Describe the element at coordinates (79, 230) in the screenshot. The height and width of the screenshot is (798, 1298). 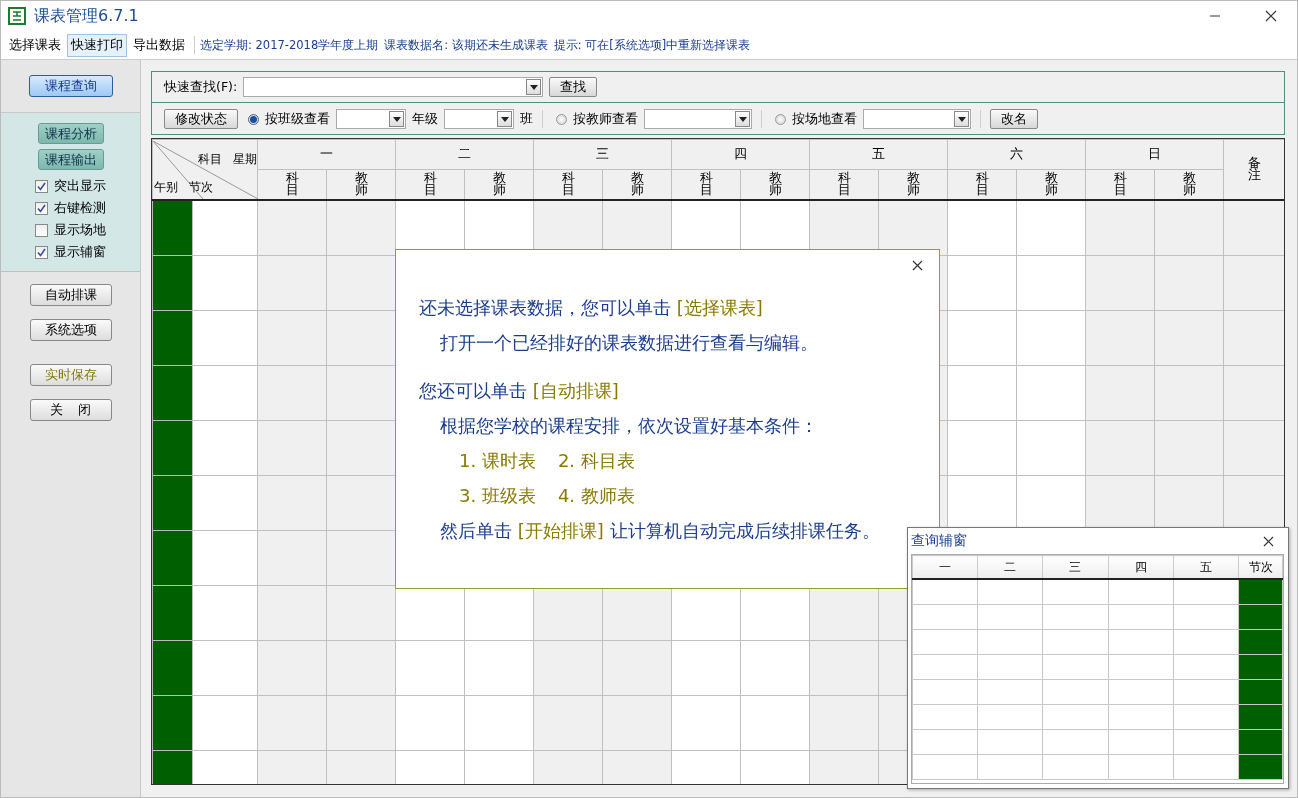
I see `checkbox-label: 显示场地` at that location.